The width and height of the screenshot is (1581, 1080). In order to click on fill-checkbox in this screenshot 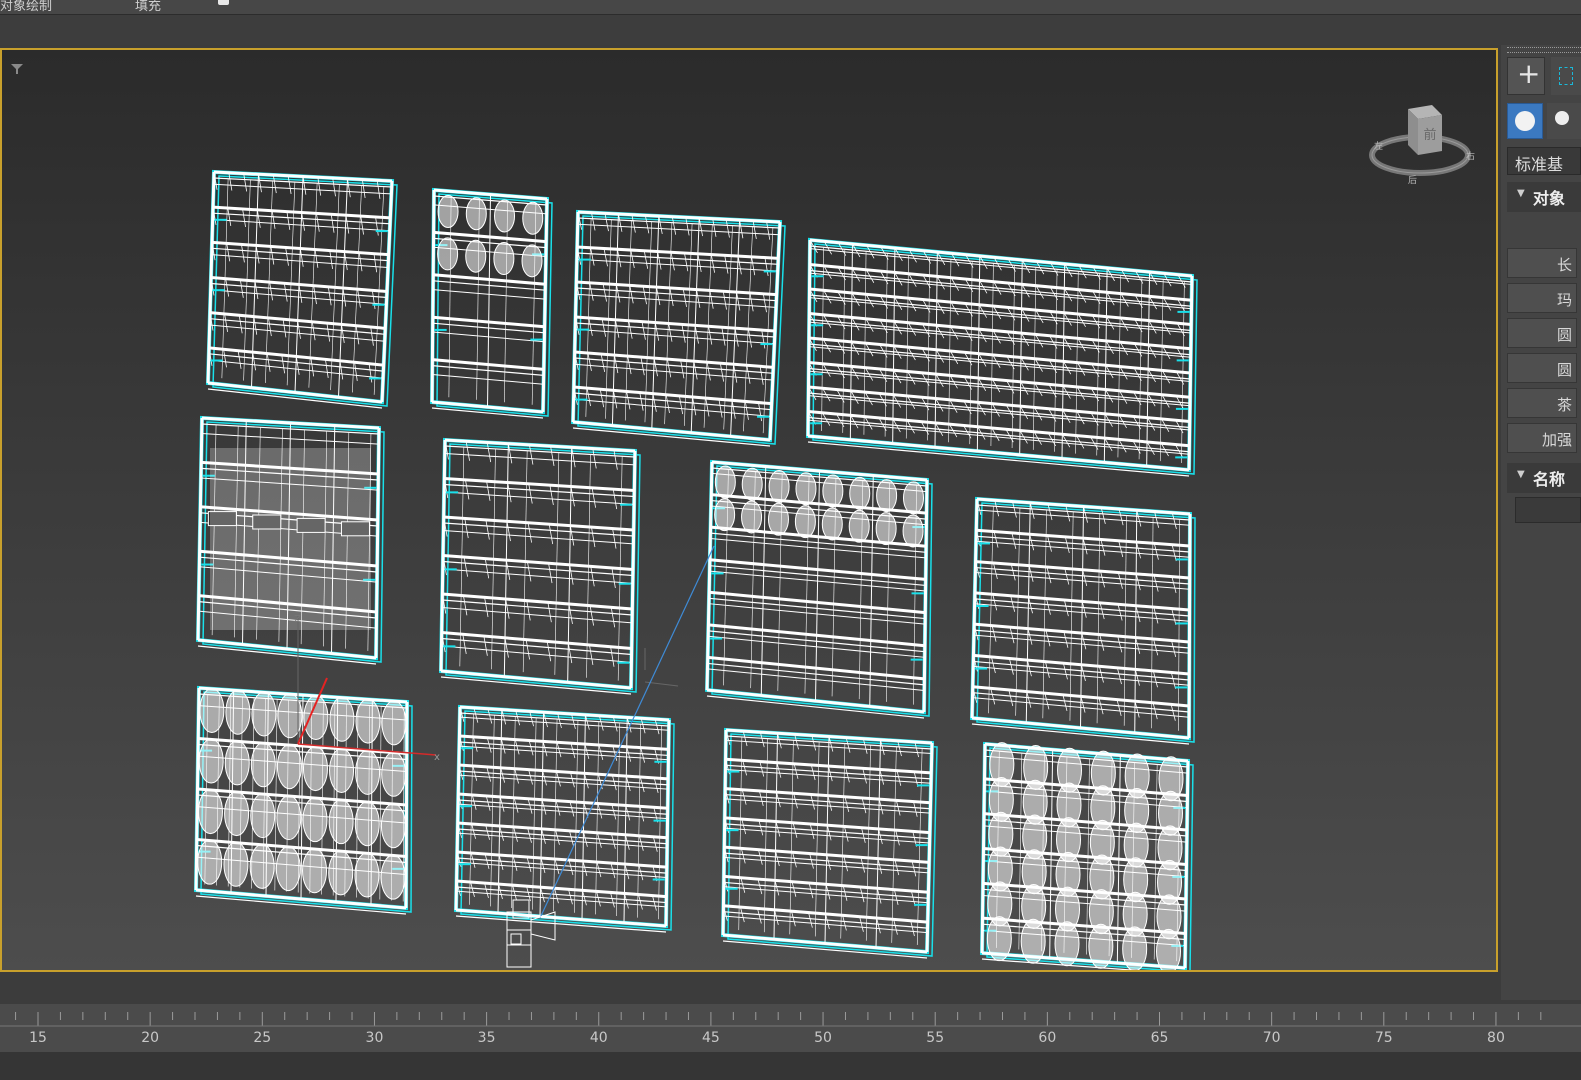, I will do `click(223, 2)`.